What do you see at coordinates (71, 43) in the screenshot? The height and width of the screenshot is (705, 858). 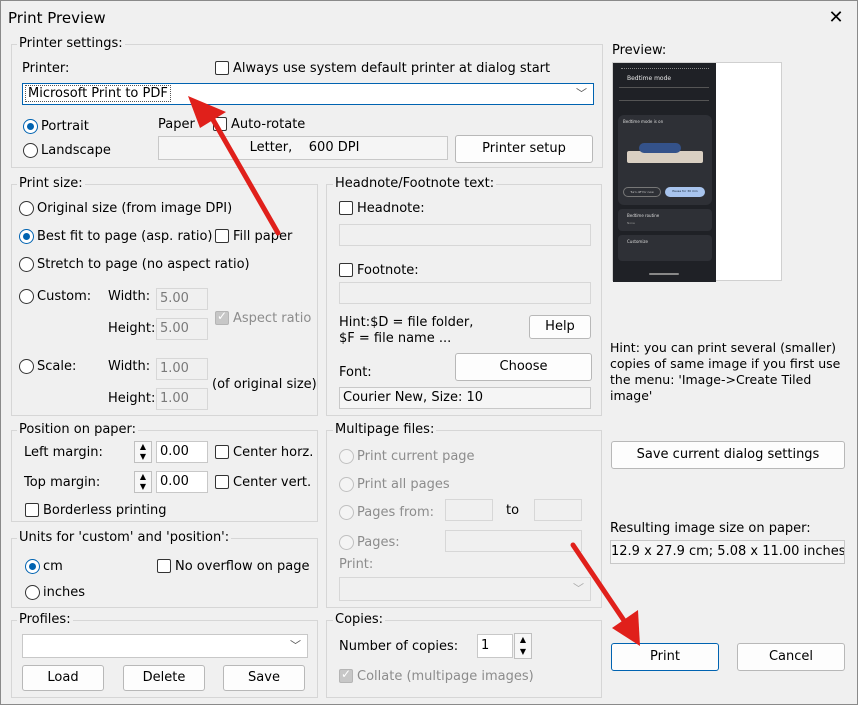 I see `printer-settings-label: Printer settings:` at bounding box center [71, 43].